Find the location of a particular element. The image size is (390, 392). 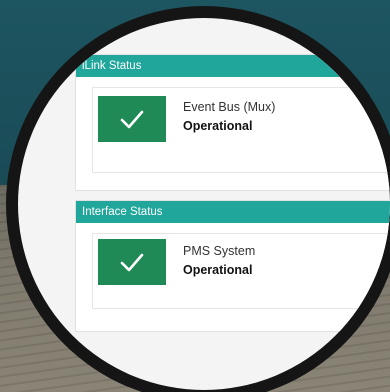

panel-header-interface: Interface Status is located at coordinates (233, 212).